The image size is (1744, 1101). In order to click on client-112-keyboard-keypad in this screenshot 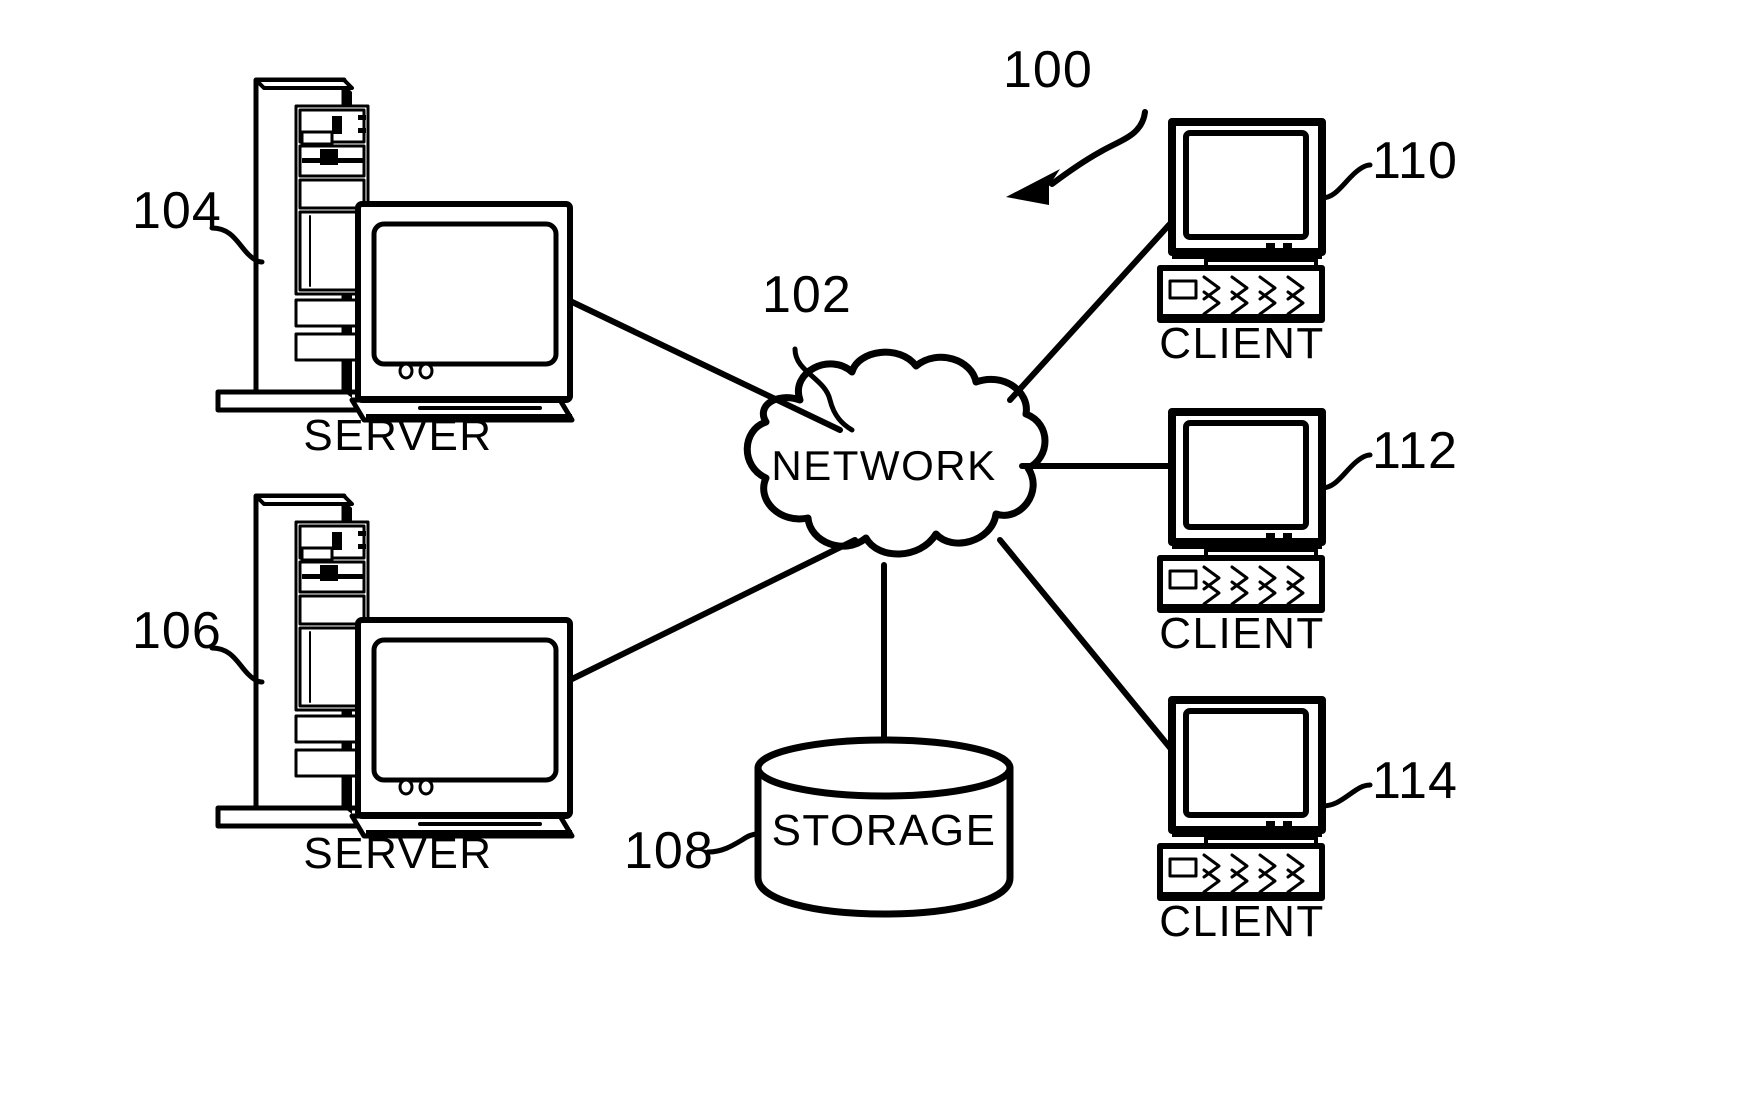, I will do `click(1183, 579)`.